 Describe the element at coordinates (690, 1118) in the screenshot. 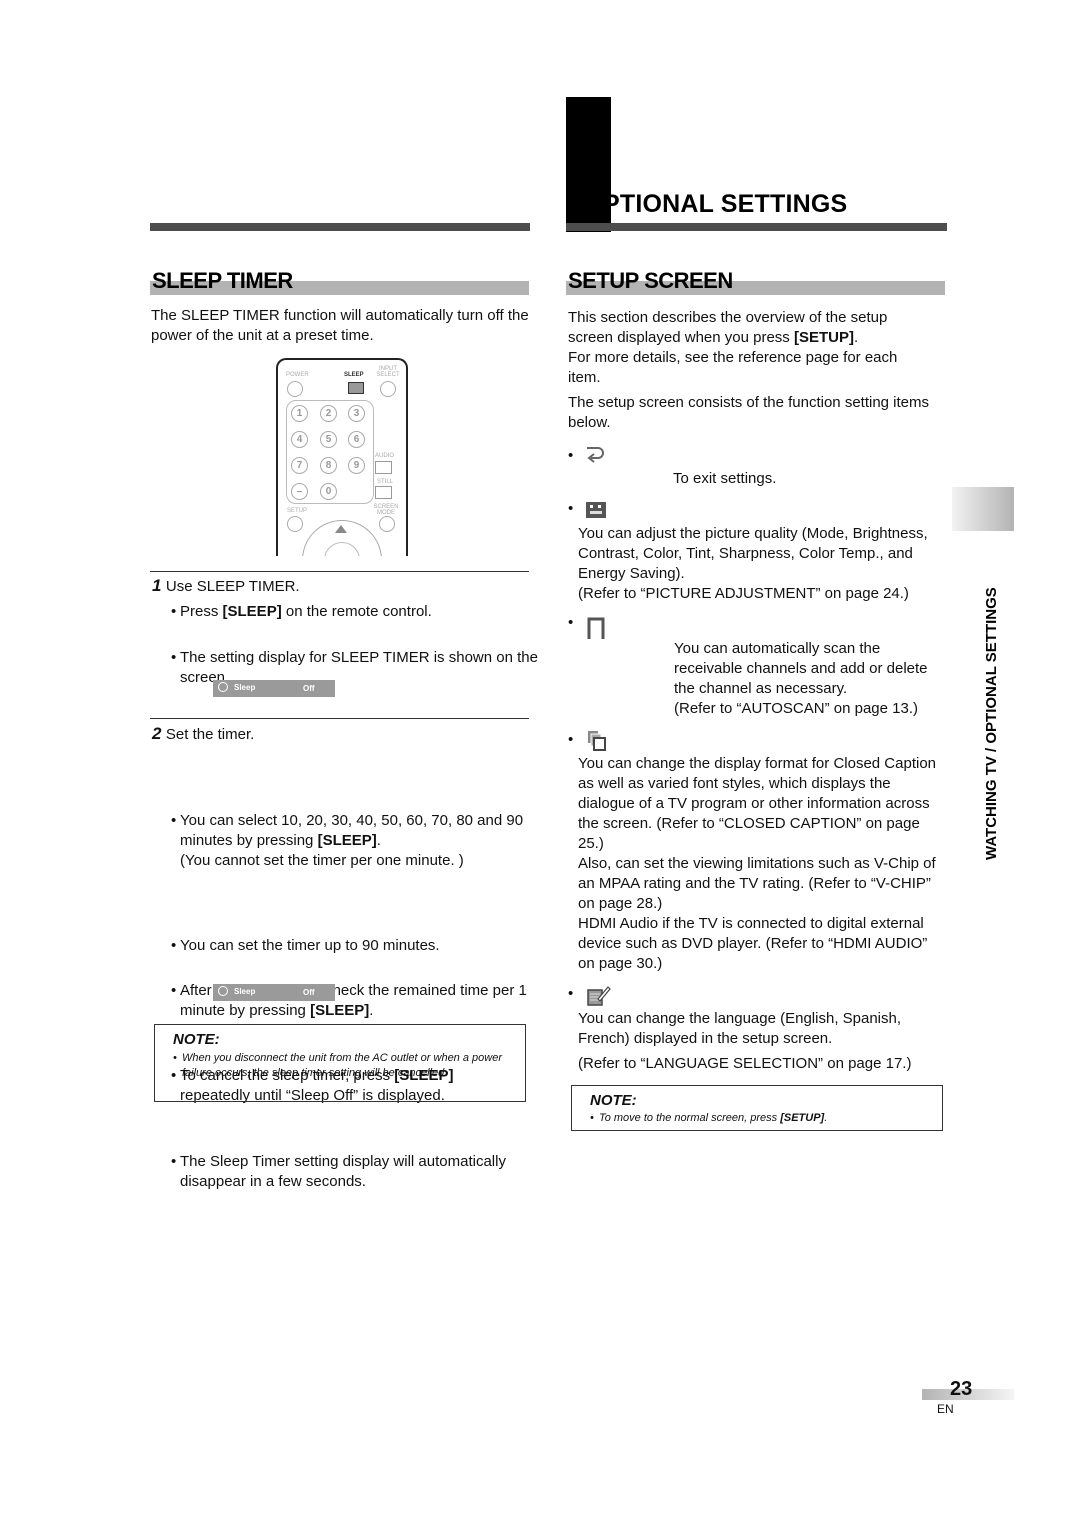

I see `note-text-pre: To move to the normal screen, press` at that location.